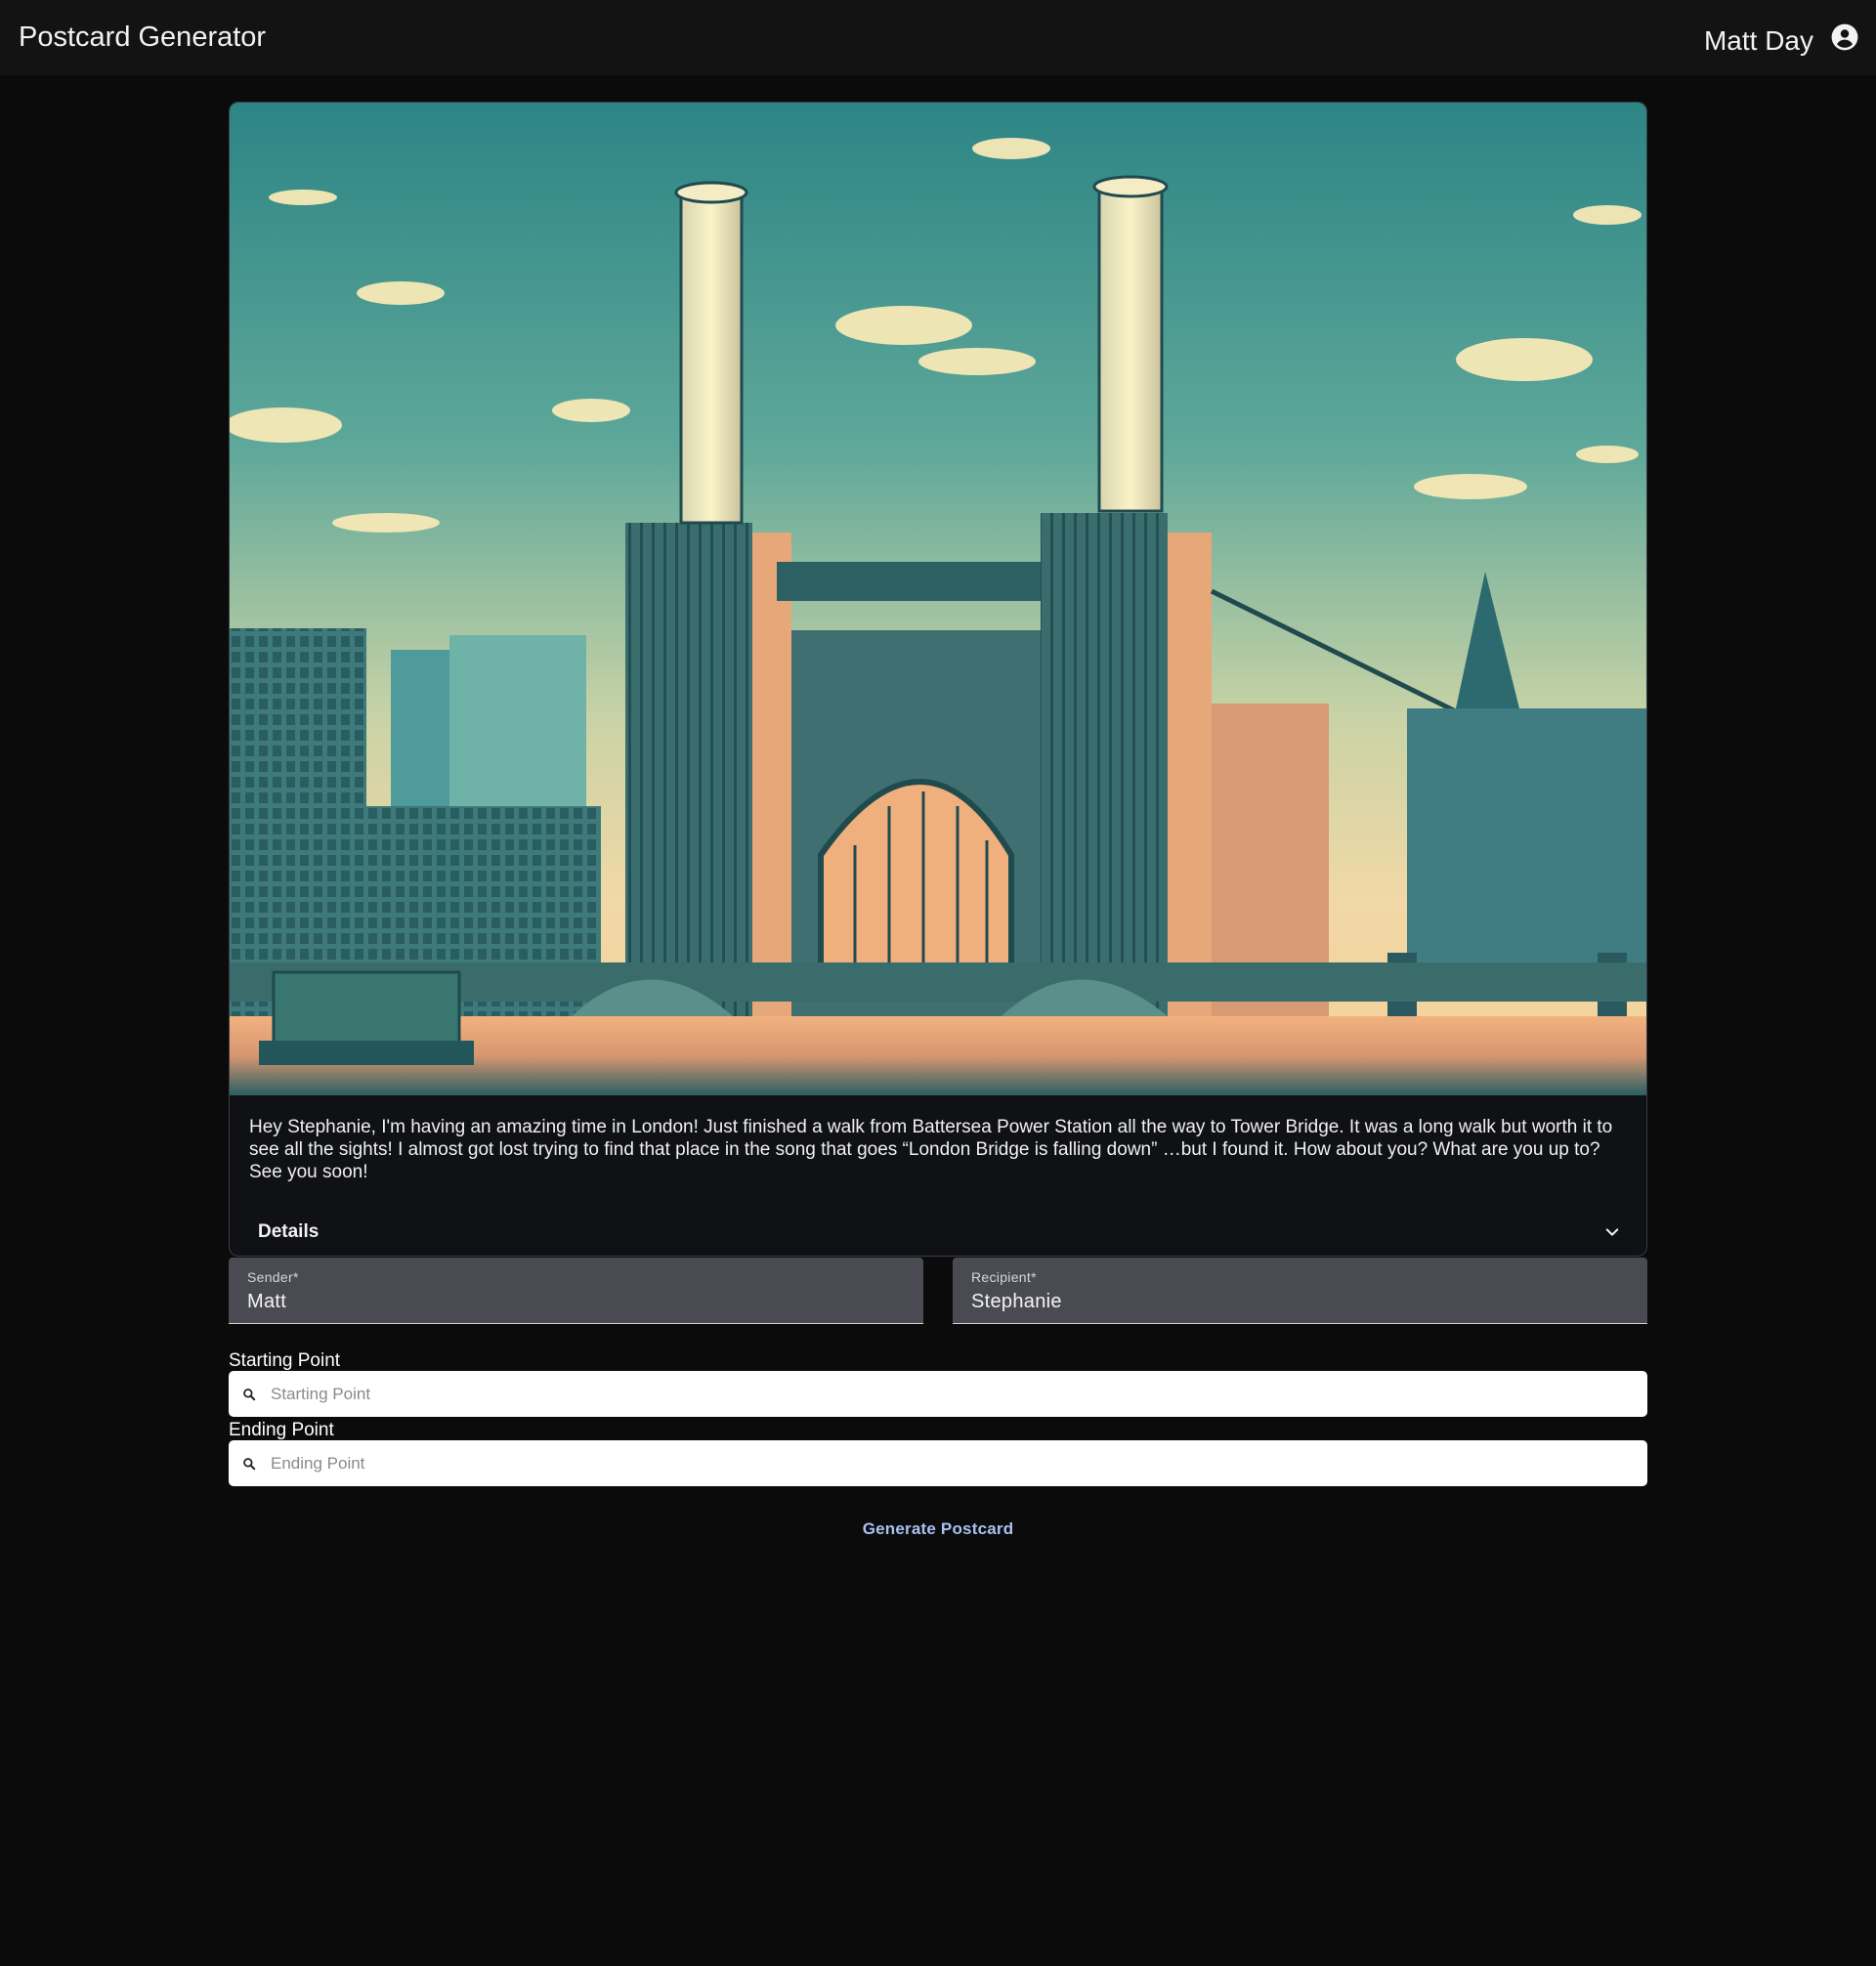 The width and height of the screenshot is (1876, 1966). I want to click on recipient-value: Stephanie, so click(1300, 1302).